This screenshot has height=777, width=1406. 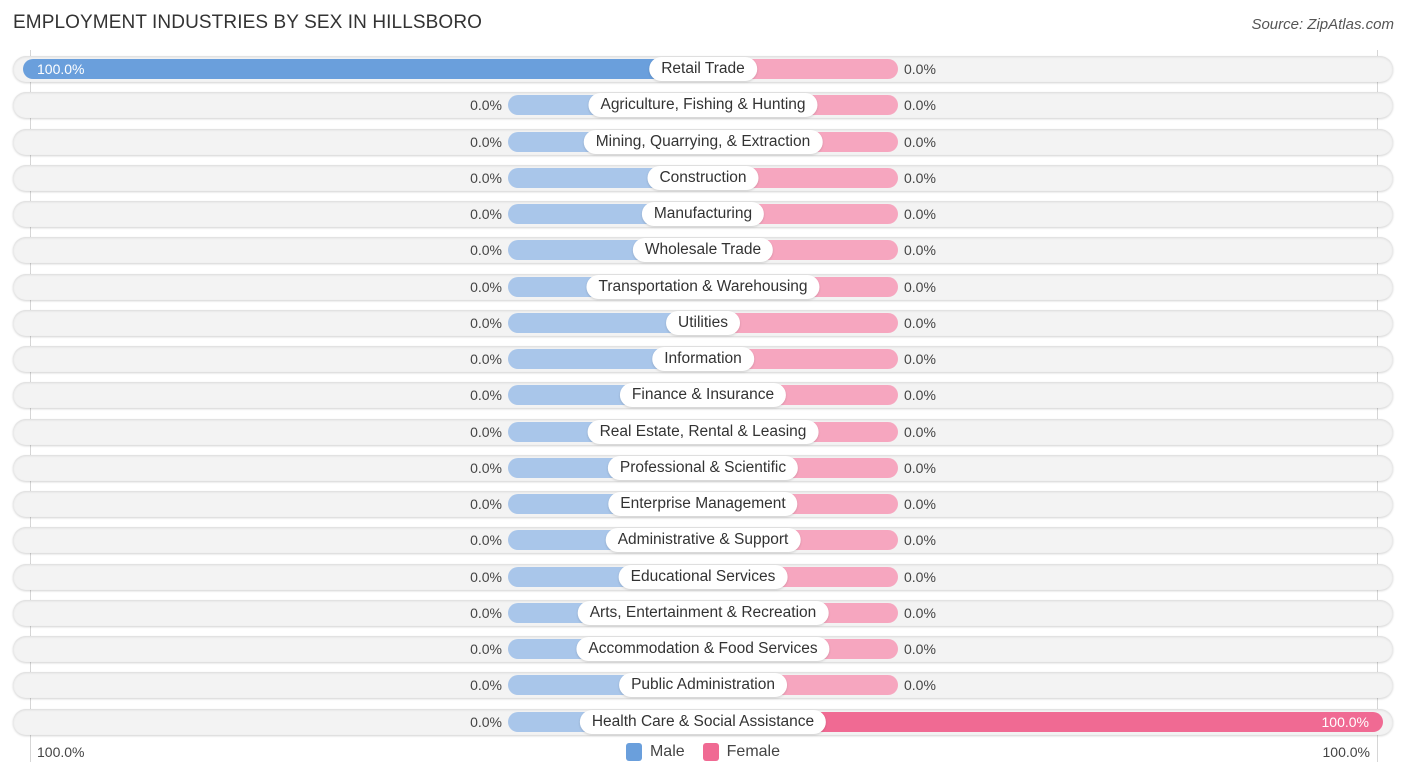 What do you see at coordinates (703, 504) in the screenshot?
I see `category-label: Enterprise Management` at bounding box center [703, 504].